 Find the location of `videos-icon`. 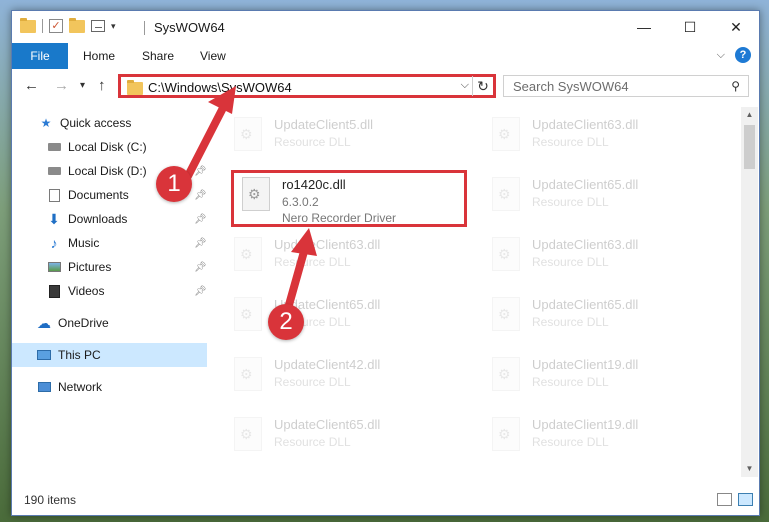

videos-icon is located at coordinates (54, 291).